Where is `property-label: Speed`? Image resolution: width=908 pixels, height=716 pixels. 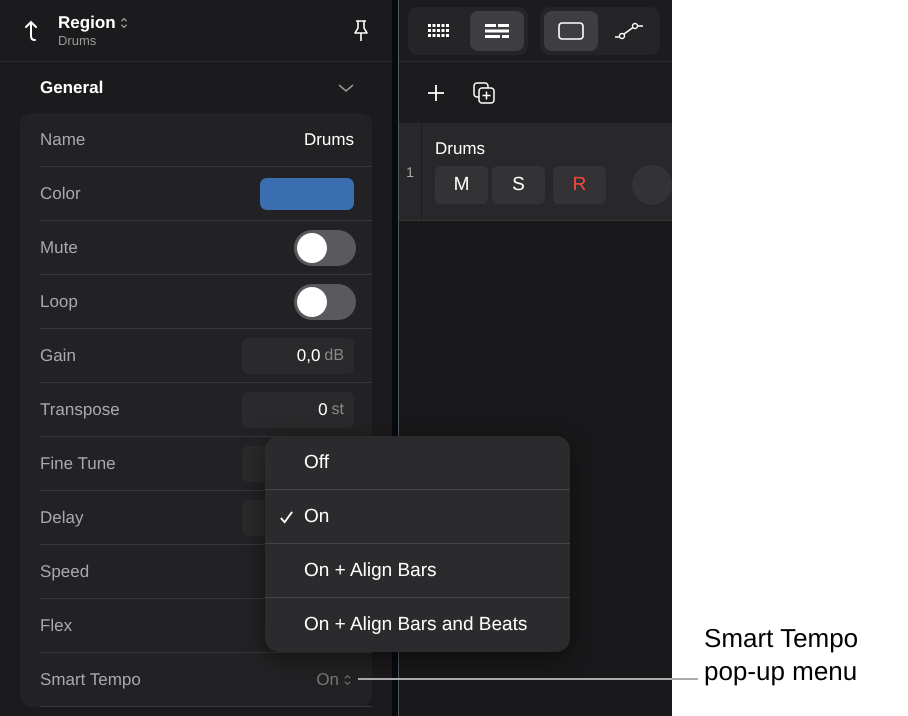
property-label: Speed is located at coordinates (65, 572).